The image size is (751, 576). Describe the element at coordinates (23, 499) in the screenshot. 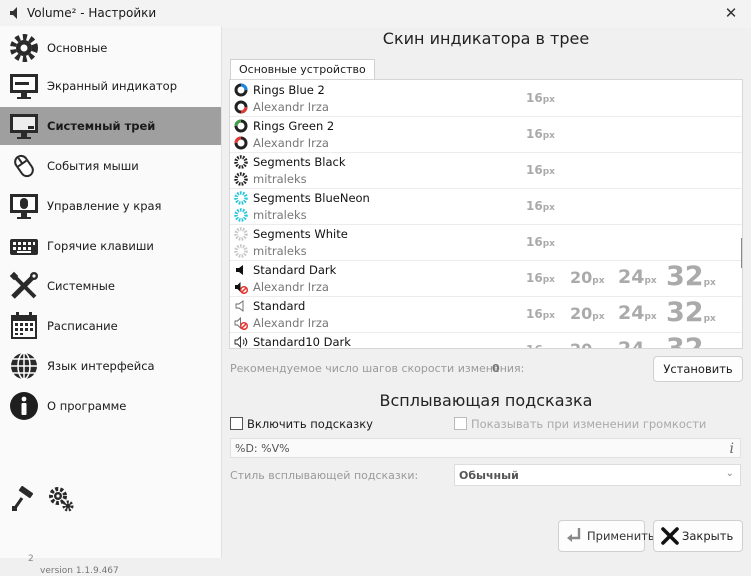

I see `paint-roller-icon` at that location.